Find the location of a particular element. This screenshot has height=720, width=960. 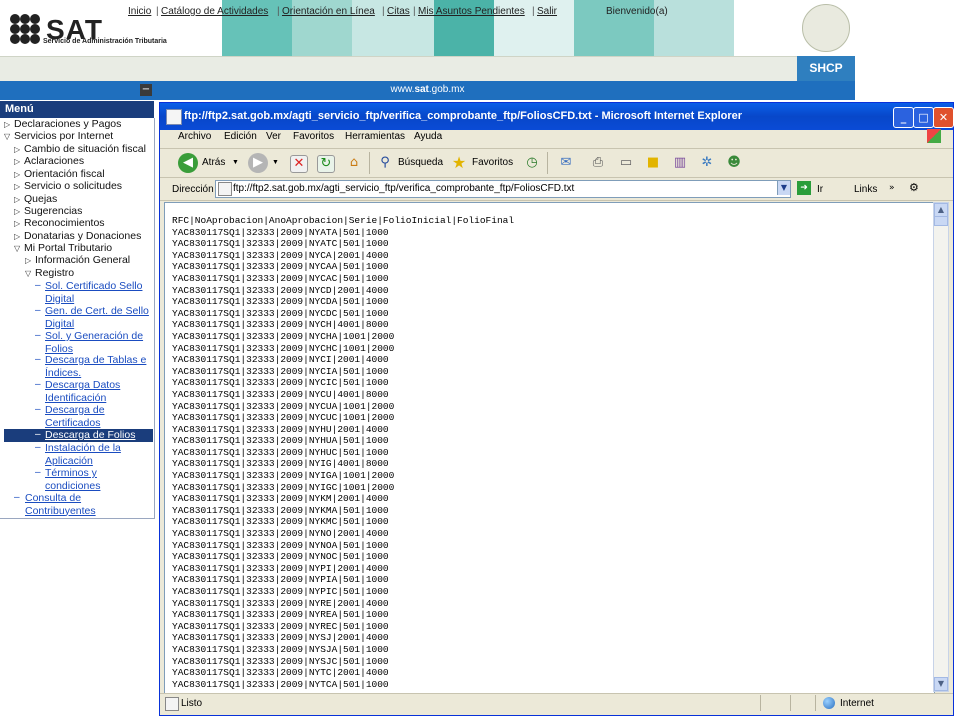

link-descarga-folios: Descarga de Folios is located at coordinates (90, 435).